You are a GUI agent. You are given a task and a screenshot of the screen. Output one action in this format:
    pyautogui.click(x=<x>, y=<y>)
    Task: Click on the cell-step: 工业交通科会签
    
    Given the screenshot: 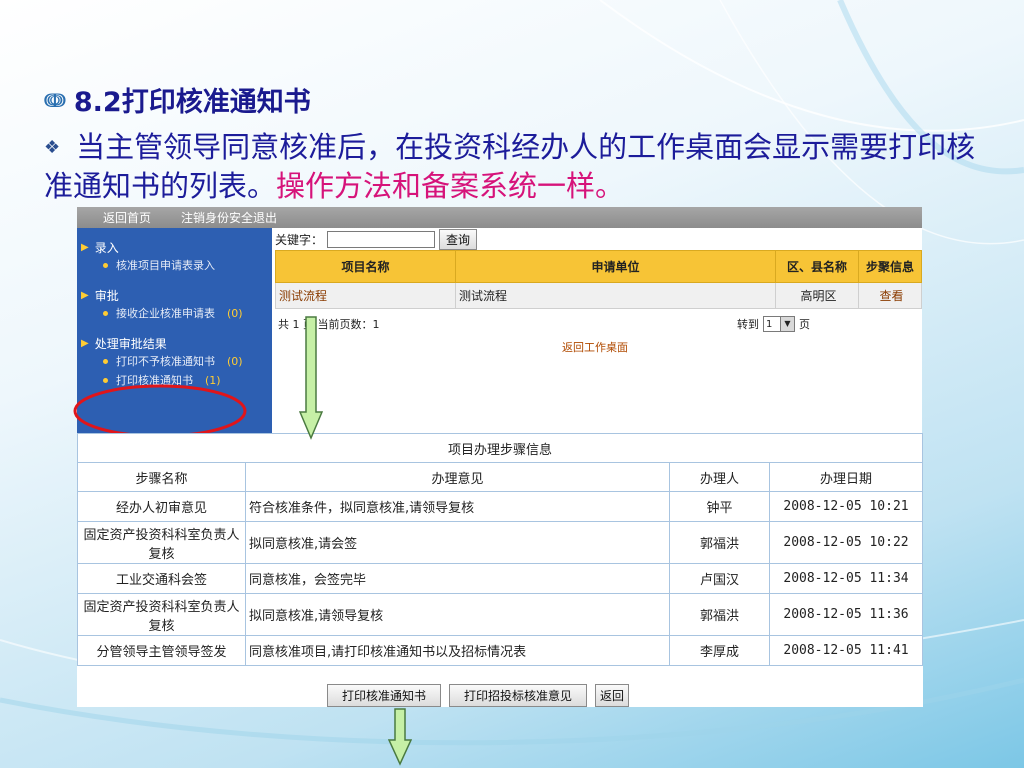 What is the action you would take?
    pyautogui.click(x=161, y=578)
    